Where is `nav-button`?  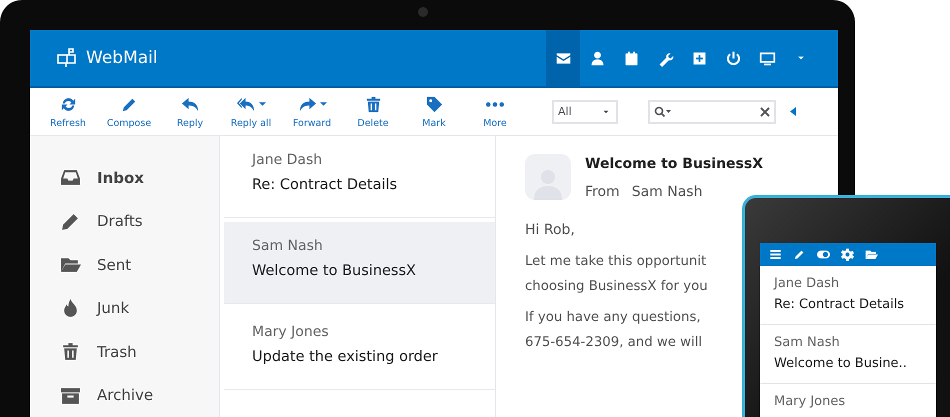 nav-button is located at coordinates (563, 58).